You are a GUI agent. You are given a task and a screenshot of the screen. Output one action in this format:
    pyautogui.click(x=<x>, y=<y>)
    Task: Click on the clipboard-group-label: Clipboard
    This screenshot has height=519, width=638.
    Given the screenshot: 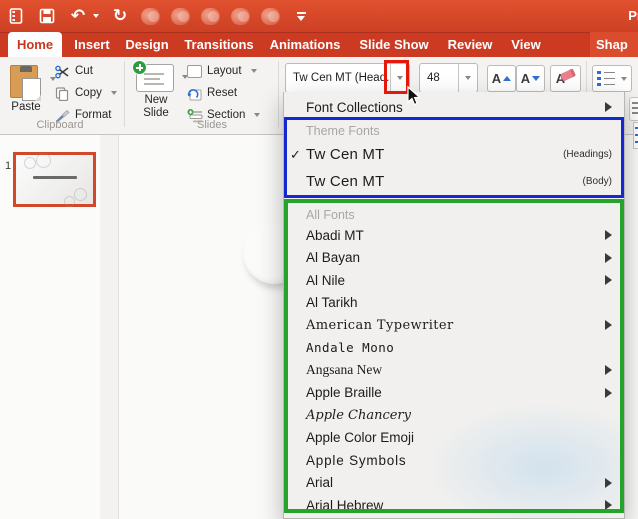 What is the action you would take?
    pyautogui.click(x=60, y=125)
    